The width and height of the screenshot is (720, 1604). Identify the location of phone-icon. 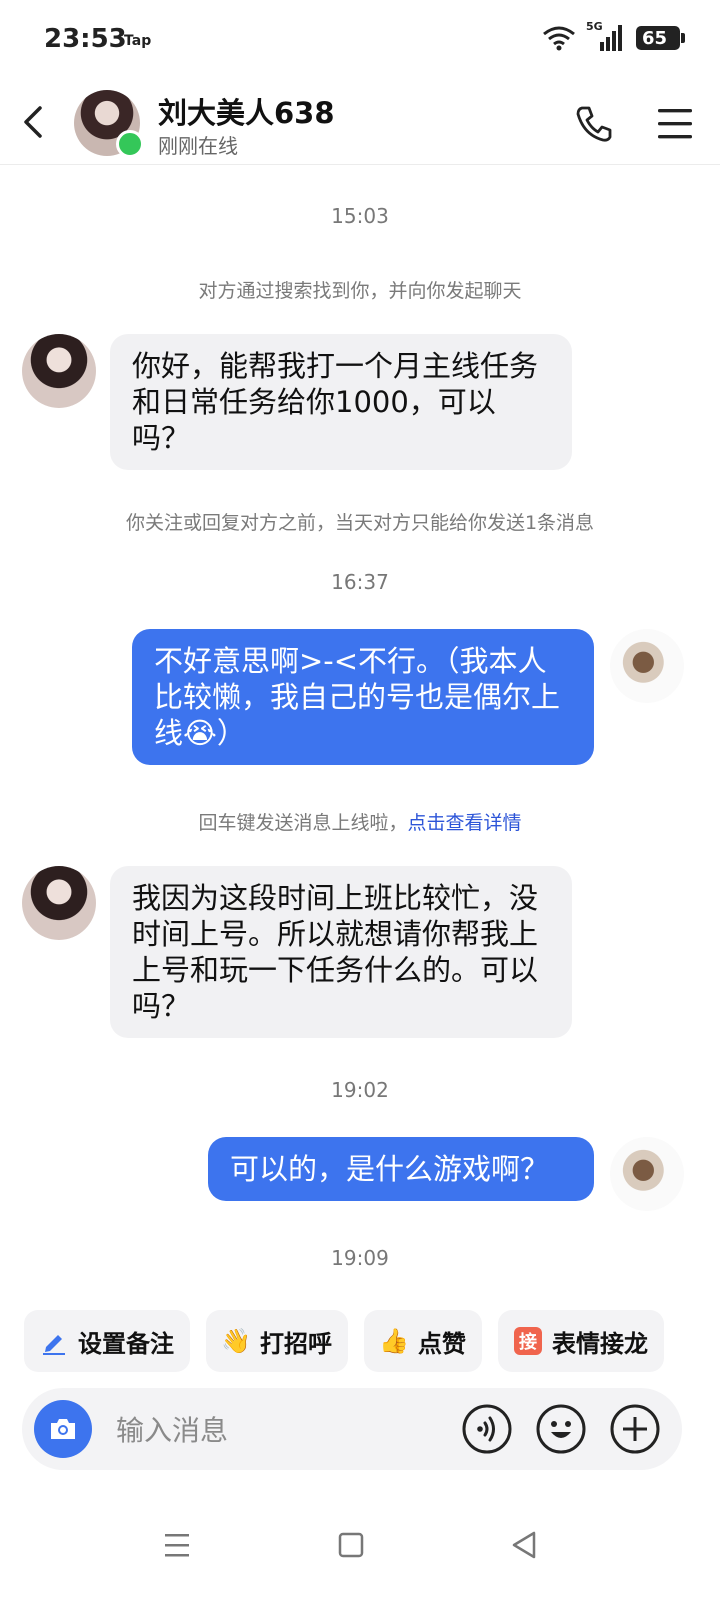
(594, 124).